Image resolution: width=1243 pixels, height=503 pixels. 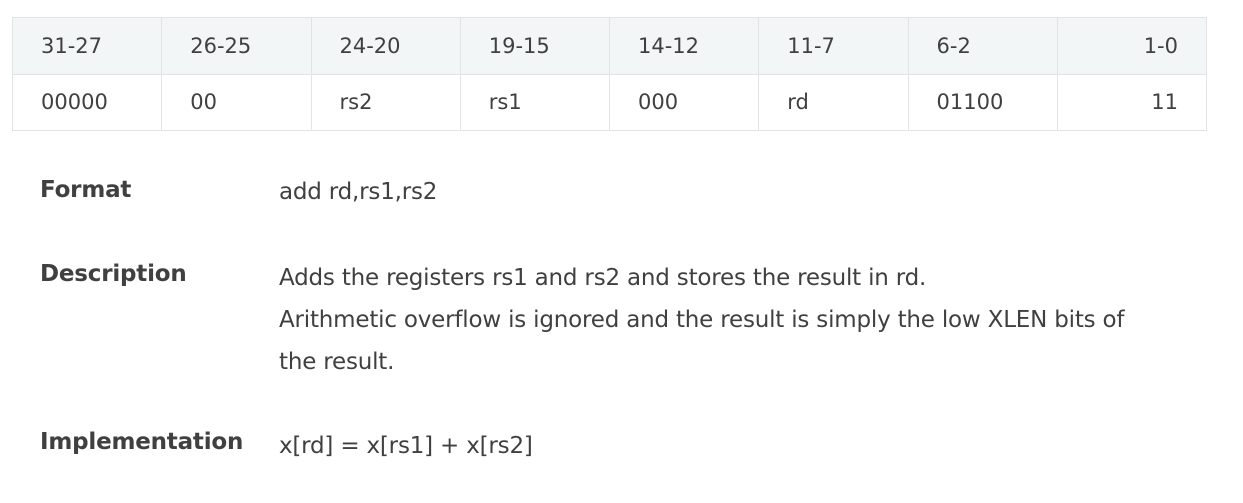 What do you see at coordinates (1132, 102) in the screenshot?
I see `field-value-cell: 11` at bounding box center [1132, 102].